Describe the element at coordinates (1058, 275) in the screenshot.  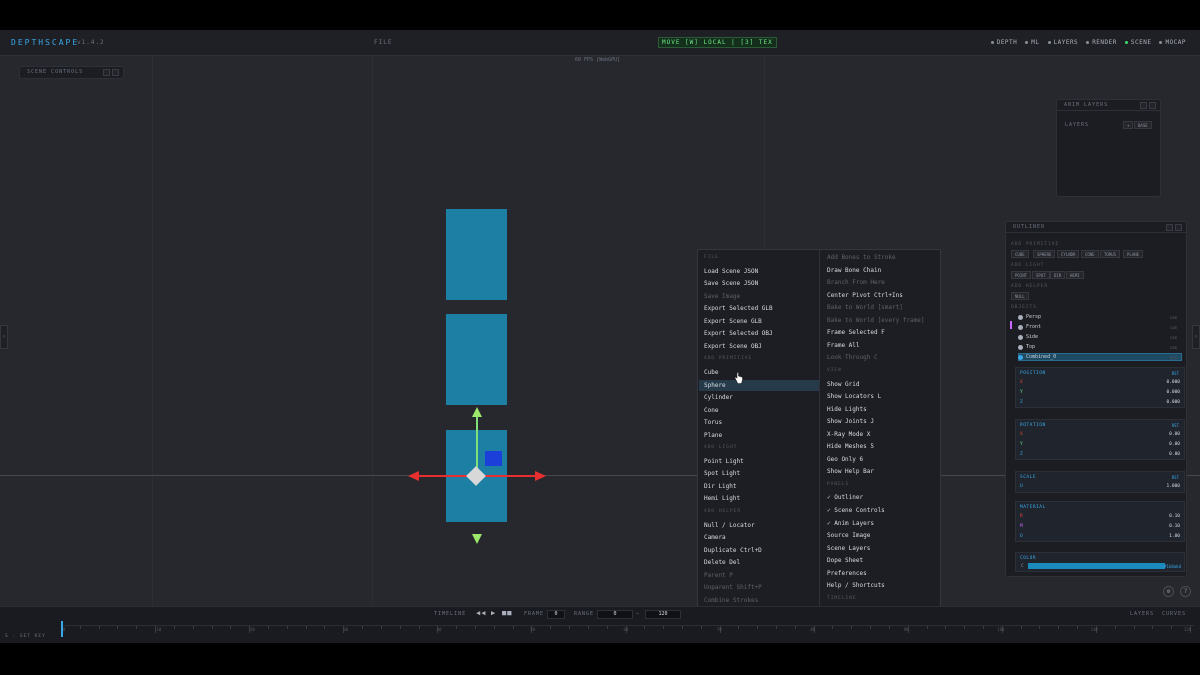
I see `add-dir-light-button: DIR` at that location.